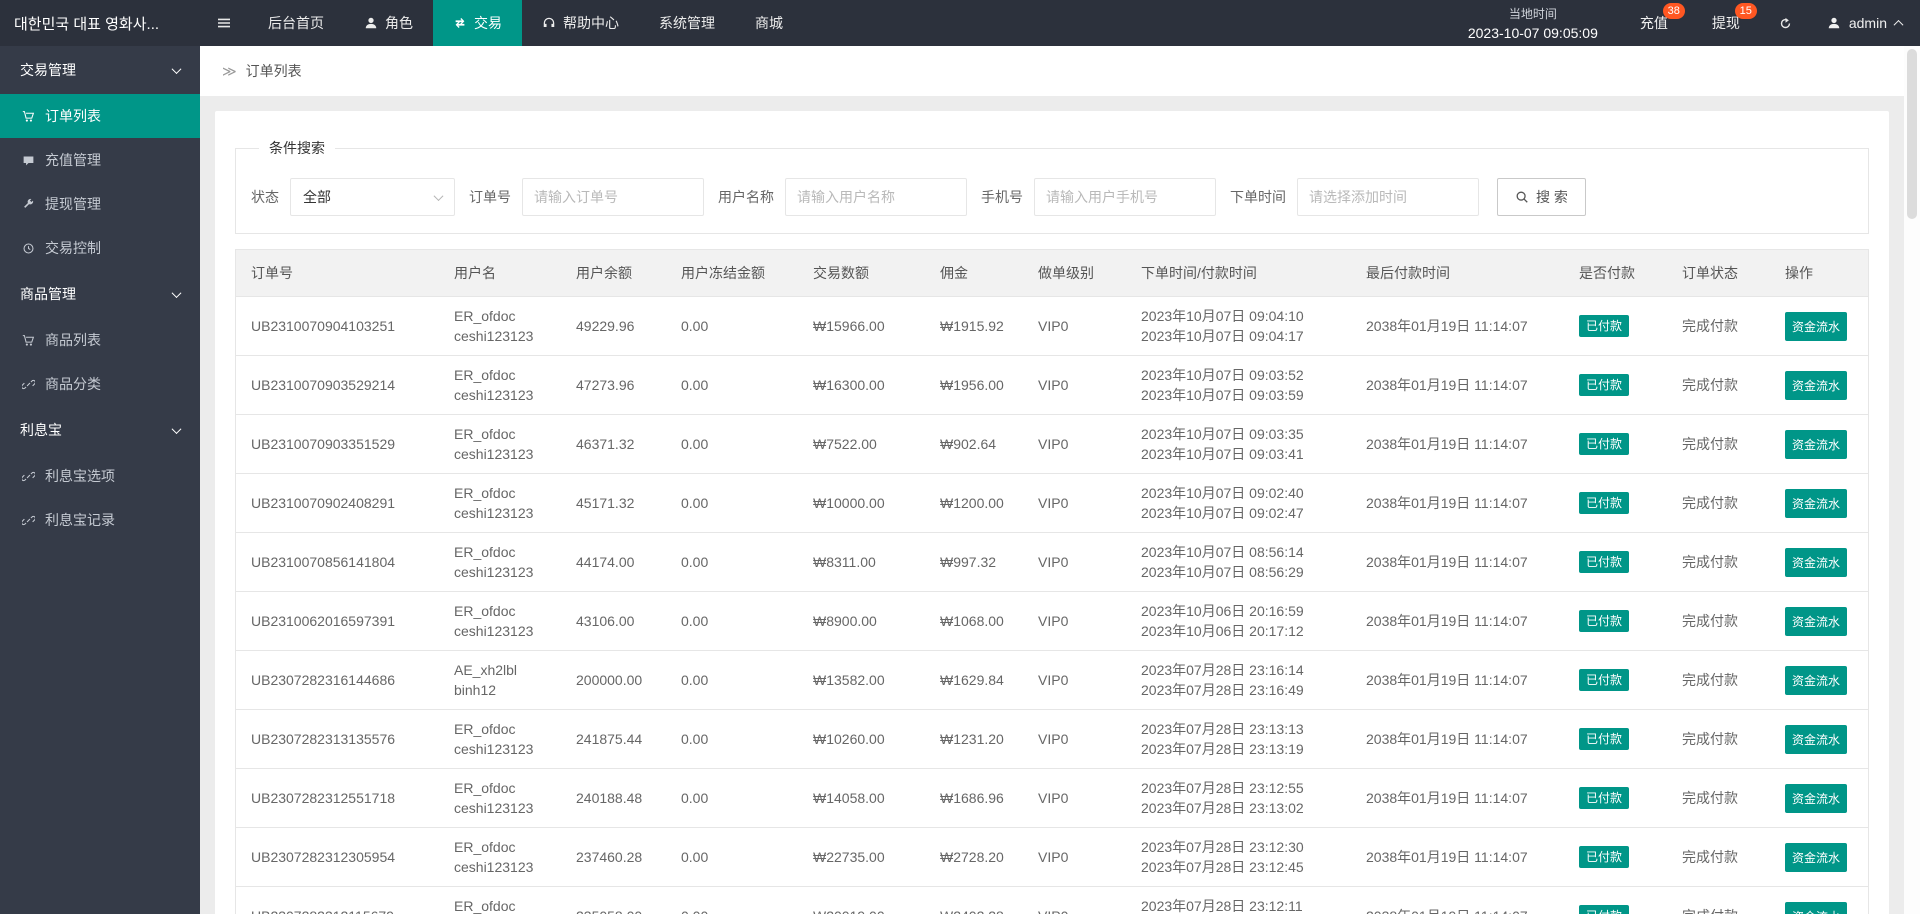 The image size is (1920, 914). Describe the element at coordinates (337, 273) in the screenshot. I see `col-header-order-no: 订单号` at that location.